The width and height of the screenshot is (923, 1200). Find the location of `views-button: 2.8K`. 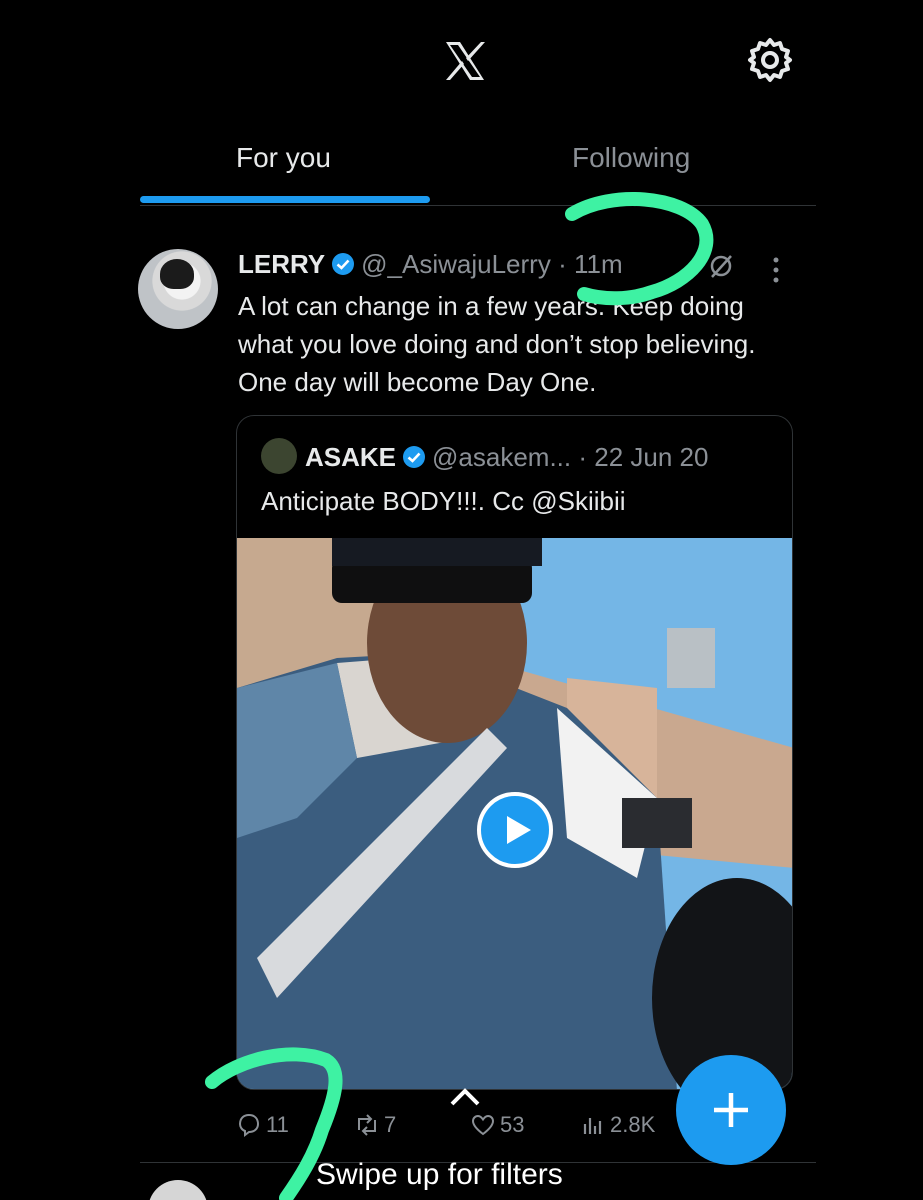

views-button: 2.8K is located at coordinates (617, 1125).